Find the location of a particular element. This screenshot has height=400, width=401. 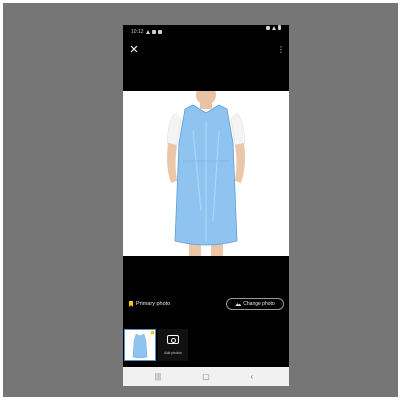

primary-photo-label: Primary photo is located at coordinates (149, 304).